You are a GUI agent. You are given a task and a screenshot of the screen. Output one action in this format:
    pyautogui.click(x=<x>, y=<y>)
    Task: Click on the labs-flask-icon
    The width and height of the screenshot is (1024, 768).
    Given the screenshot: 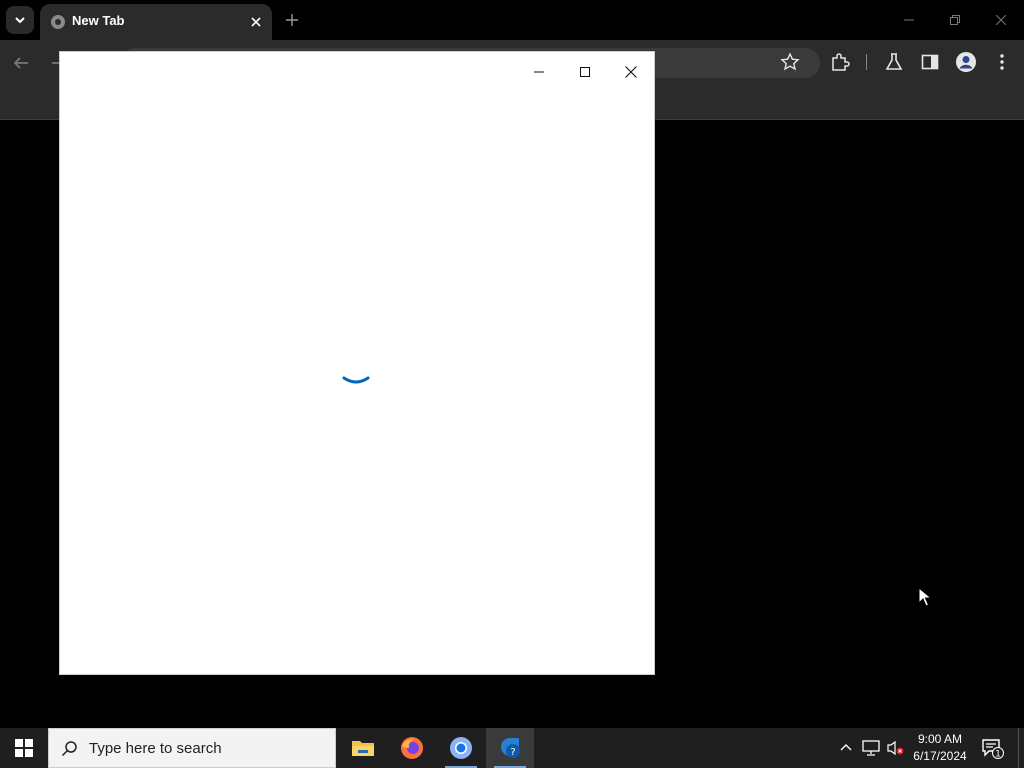 What is the action you would take?
    pyautogui.click(x=894, y=62)
    